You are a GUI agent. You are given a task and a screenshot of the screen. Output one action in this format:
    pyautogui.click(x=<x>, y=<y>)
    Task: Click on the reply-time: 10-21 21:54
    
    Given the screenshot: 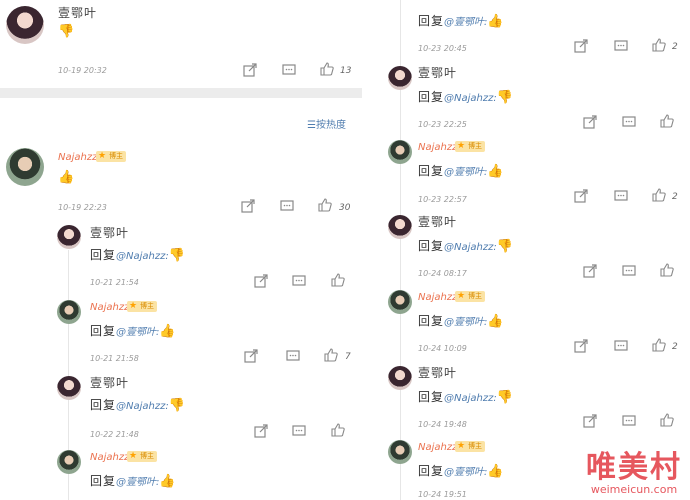 What is the action you would take?
    pyautogui.click(x=114, y=282)
    